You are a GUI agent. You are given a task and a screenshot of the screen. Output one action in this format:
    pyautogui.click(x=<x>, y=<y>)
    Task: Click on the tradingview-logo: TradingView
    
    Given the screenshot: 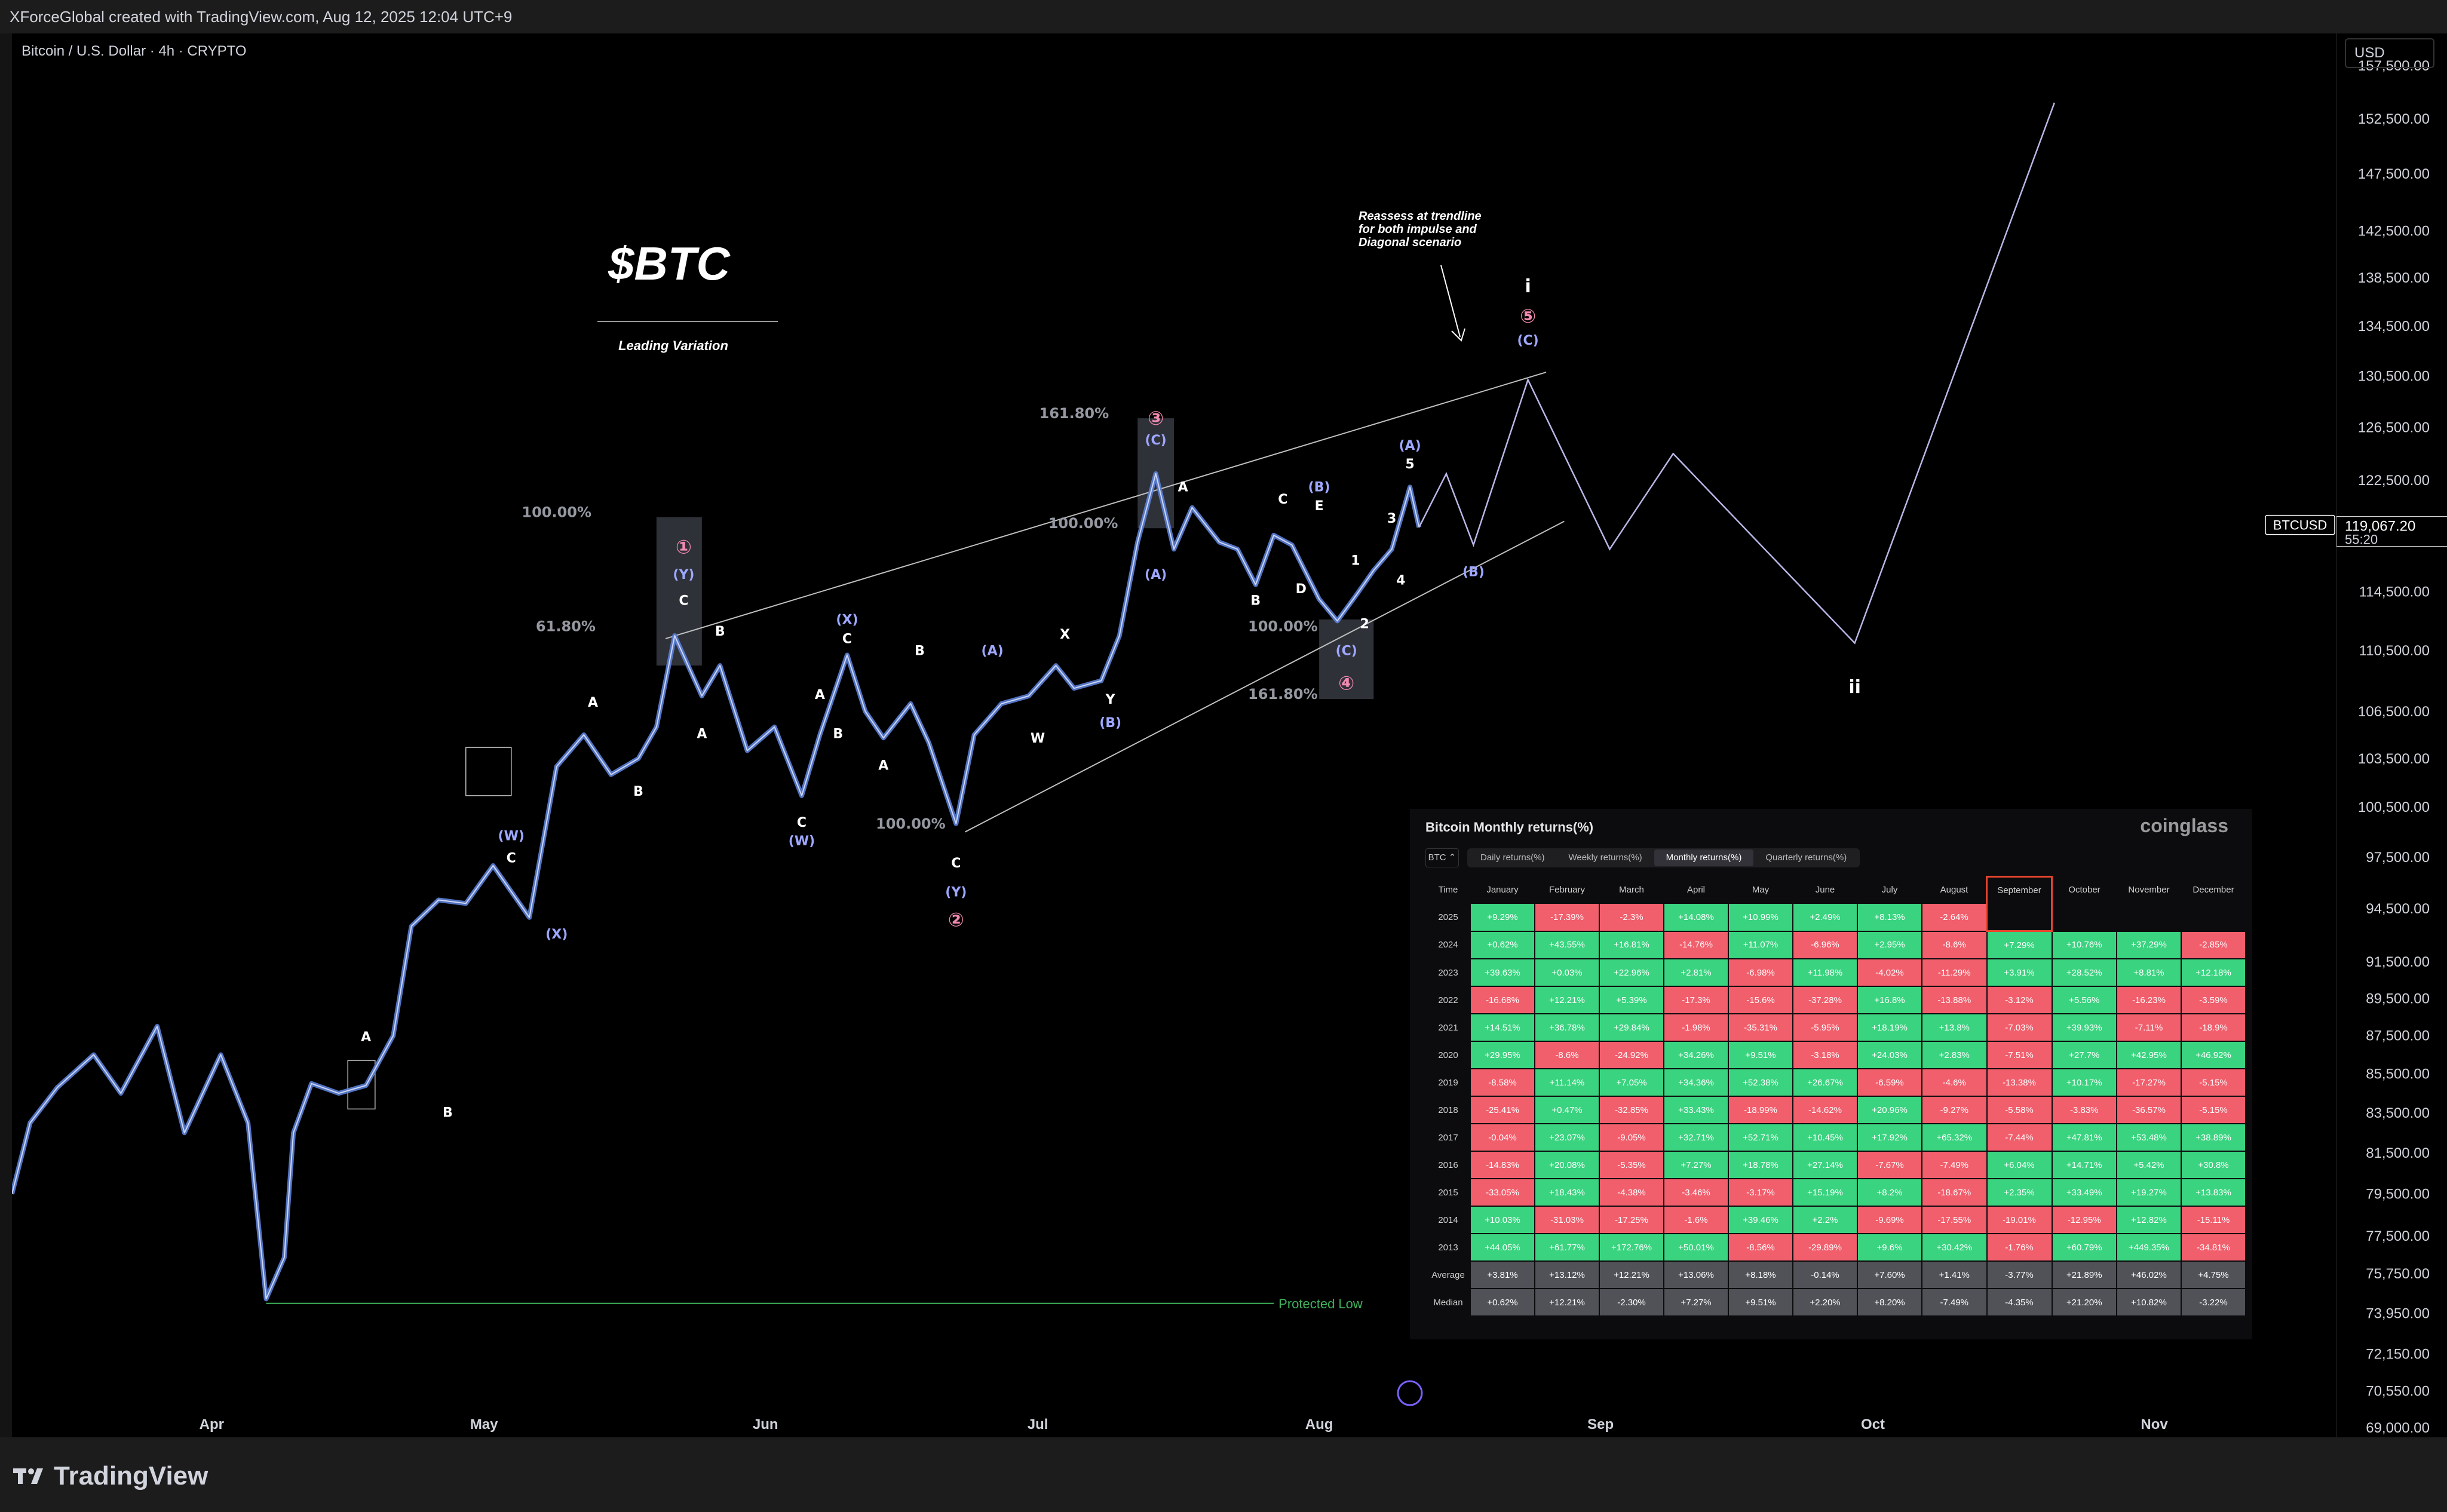 What is the action you would take?
    pyautogui.click(x=110, y=1476)
    